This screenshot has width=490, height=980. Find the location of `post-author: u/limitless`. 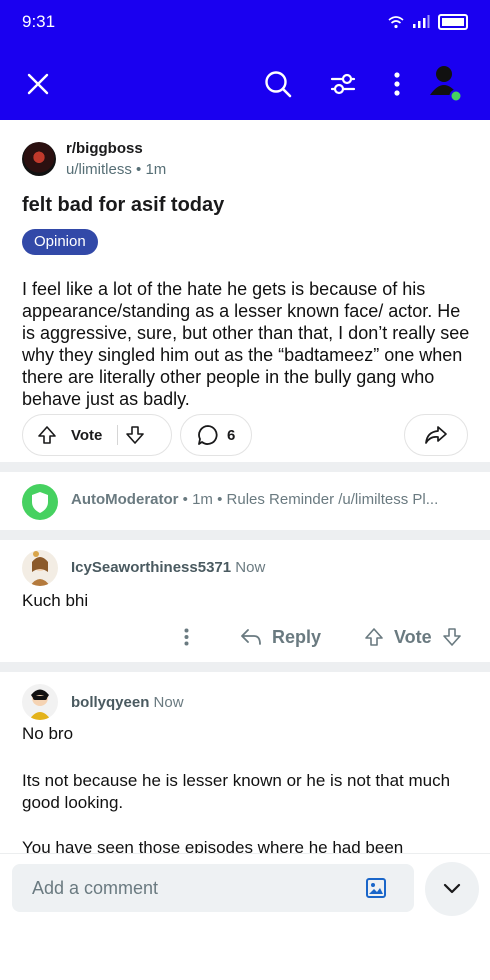

post-author: u/limitless is located at coordinates (99, 169).